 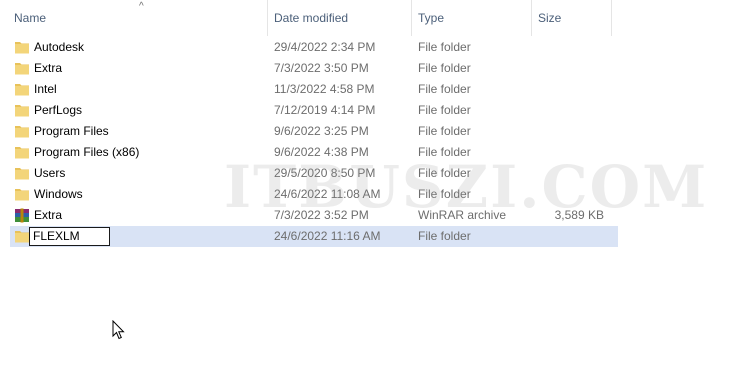 I want to click on column-header-name-label: Name, so click(x=30, y=18).